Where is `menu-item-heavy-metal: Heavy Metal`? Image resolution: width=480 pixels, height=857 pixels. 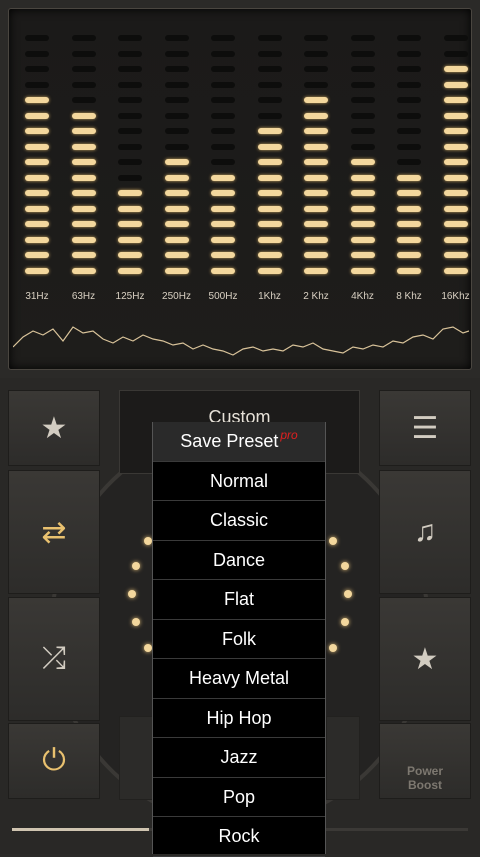
menu-item-heavy-metal: Heavy Metal is located at coordinates (239, 679).